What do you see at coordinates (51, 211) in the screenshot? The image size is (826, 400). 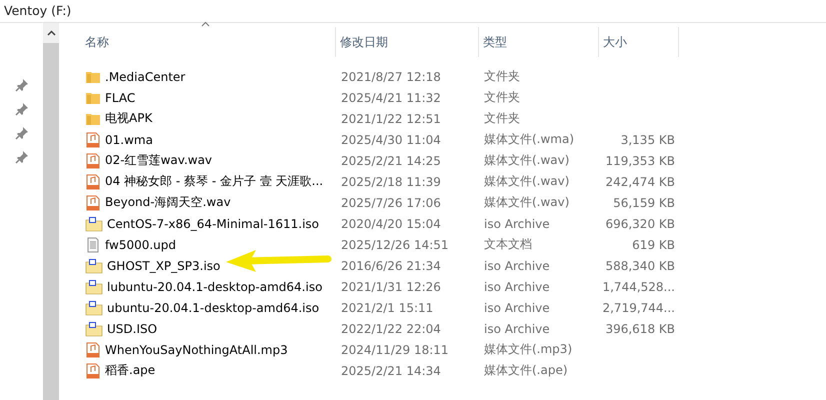 I see `scrollbar` at bounding box center [51, 211].